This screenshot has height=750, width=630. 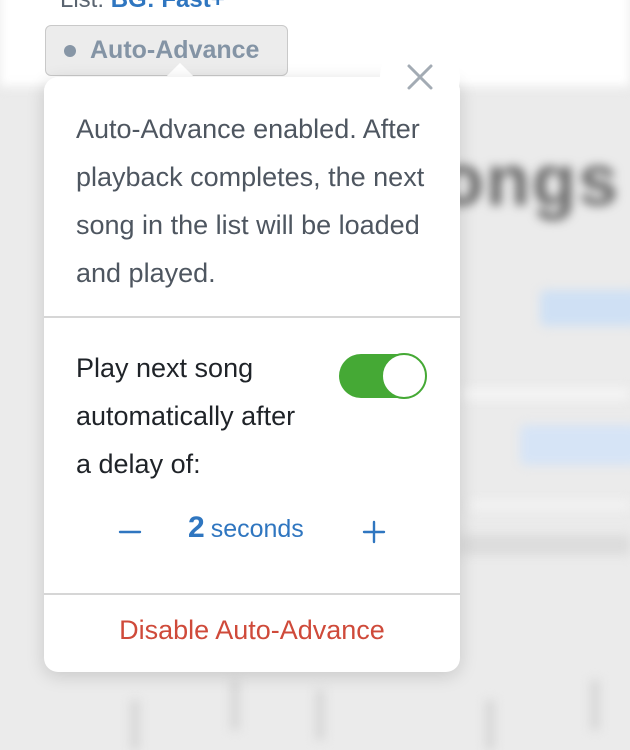 I want to click on increment-delay-button, so click(x=374, y=532).